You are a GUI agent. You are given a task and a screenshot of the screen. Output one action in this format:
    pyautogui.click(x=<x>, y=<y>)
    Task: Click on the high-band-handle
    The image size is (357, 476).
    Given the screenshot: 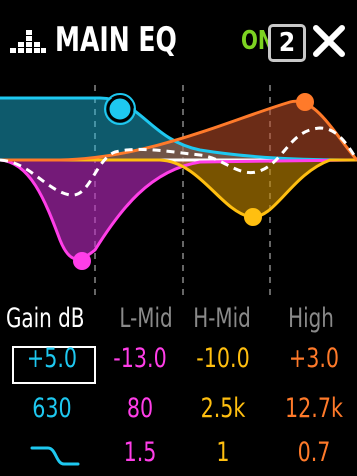 What is the action you would take?
    pyautogui.click(x=305, y=102)
    